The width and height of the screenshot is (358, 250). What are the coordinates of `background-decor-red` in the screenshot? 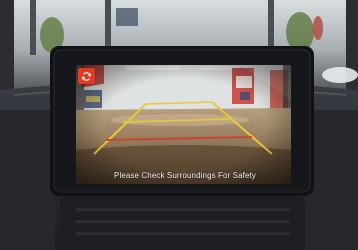 It's located at (318, 28).